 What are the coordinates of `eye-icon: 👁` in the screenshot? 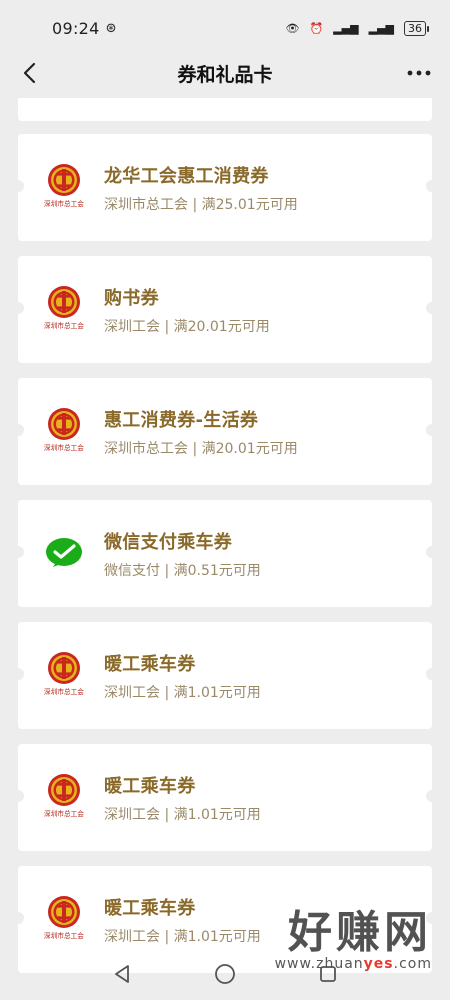 It's located at (292, 28).